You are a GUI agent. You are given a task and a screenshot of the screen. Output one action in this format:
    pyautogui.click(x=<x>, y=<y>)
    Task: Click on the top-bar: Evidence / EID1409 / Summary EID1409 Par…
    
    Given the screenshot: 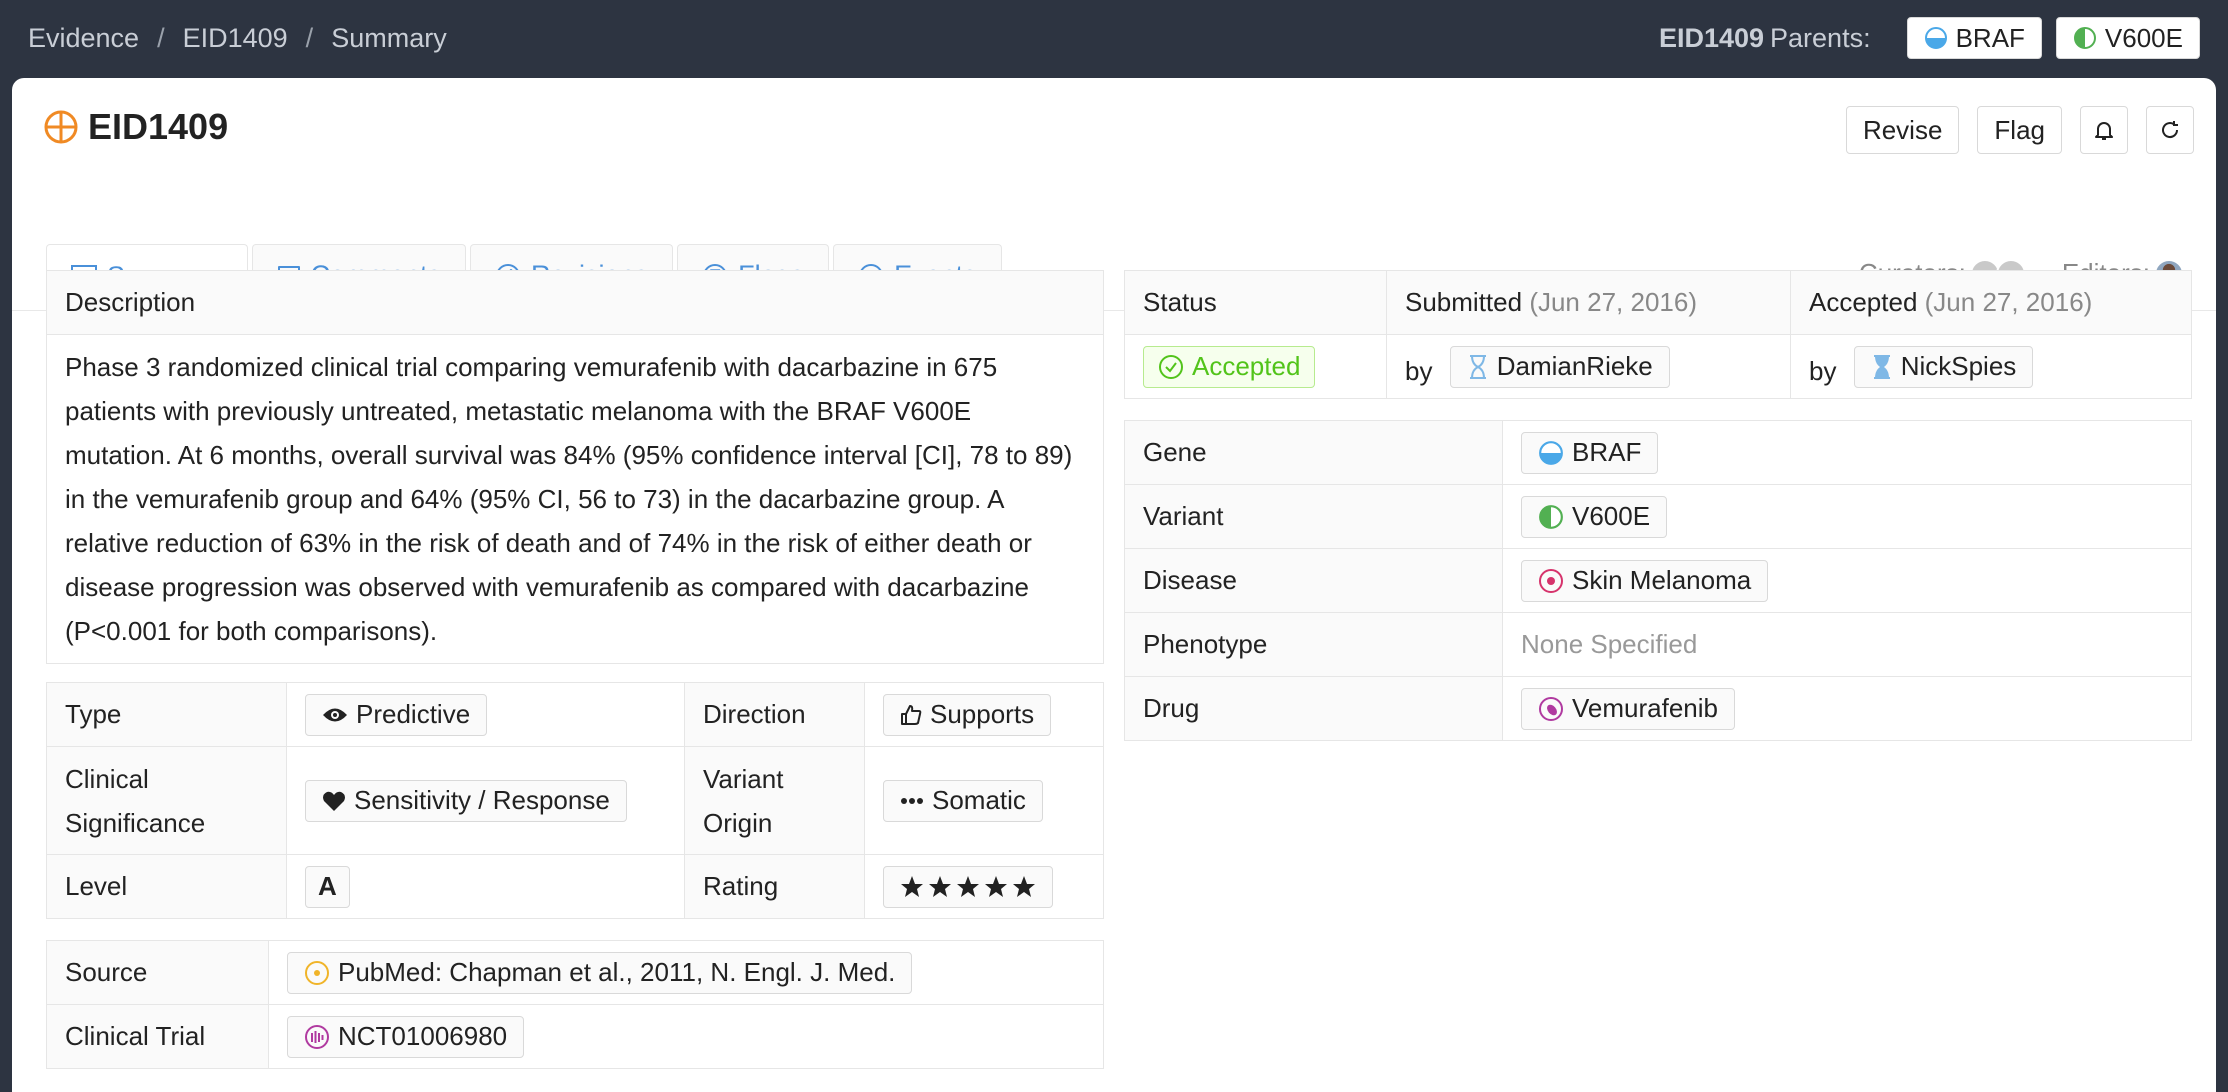 What is the action you would take?
    pyautogui.click(x=1114, y=38)
    